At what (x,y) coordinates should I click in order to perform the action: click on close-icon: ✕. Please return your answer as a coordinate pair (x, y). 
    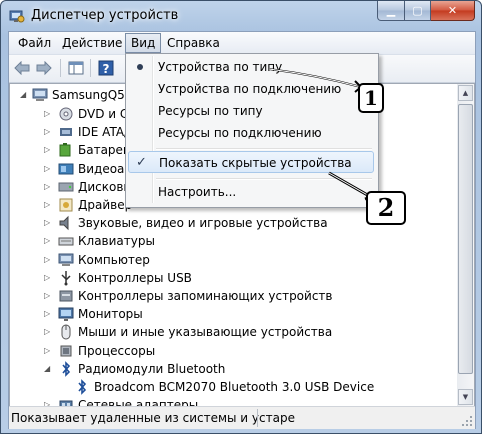
    Looking at the image, I should click on (452, 10).